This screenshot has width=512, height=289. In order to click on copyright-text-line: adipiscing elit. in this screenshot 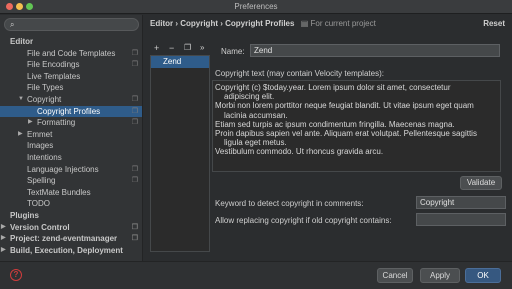, I will do `click(249, 97)`.